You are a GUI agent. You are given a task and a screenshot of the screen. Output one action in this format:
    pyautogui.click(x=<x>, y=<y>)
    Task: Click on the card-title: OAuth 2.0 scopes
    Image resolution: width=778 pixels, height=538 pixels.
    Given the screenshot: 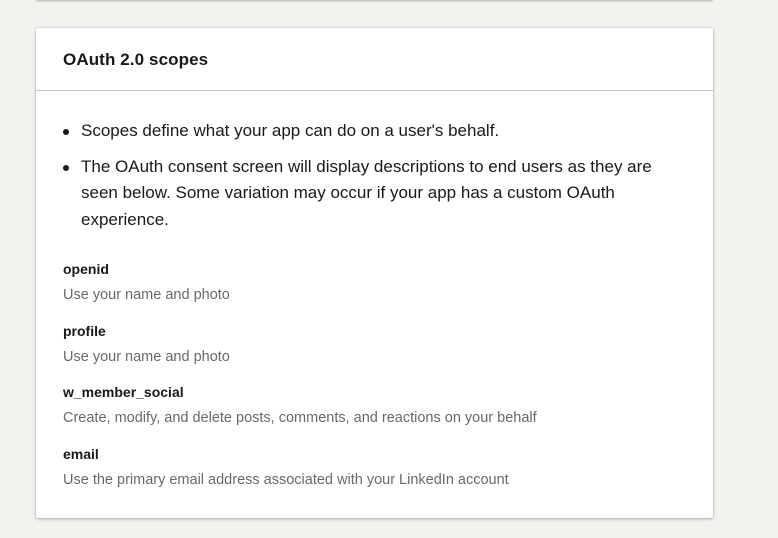 What is the action you would take?
    pyautogui.click(x=136, y=59)
    